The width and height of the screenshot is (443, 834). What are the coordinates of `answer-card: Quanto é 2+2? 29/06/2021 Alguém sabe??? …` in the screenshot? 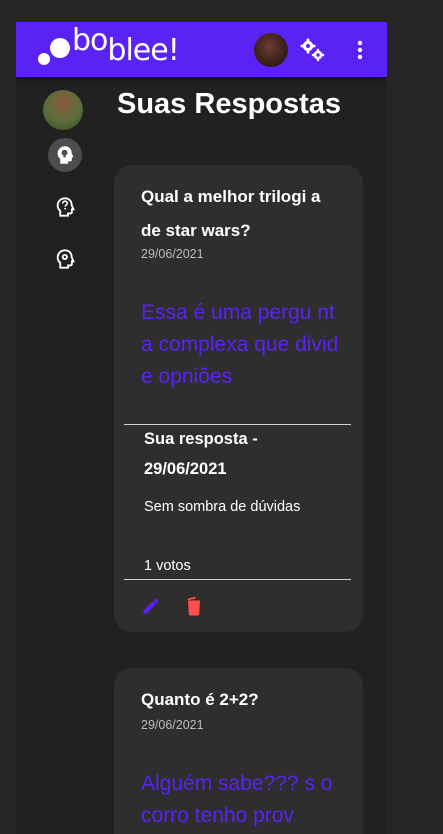 It's located at (238, 751).